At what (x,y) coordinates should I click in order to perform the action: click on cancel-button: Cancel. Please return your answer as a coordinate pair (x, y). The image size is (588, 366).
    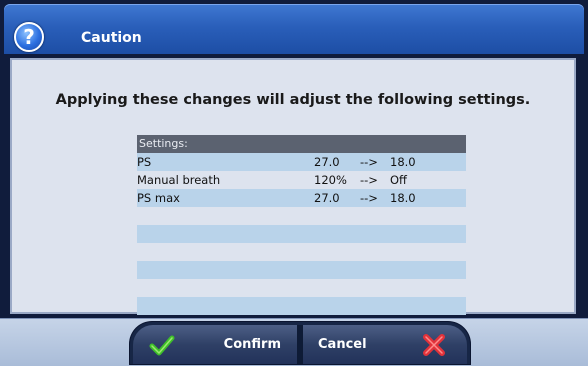
    Looking at the image, I should click on (385, 344).